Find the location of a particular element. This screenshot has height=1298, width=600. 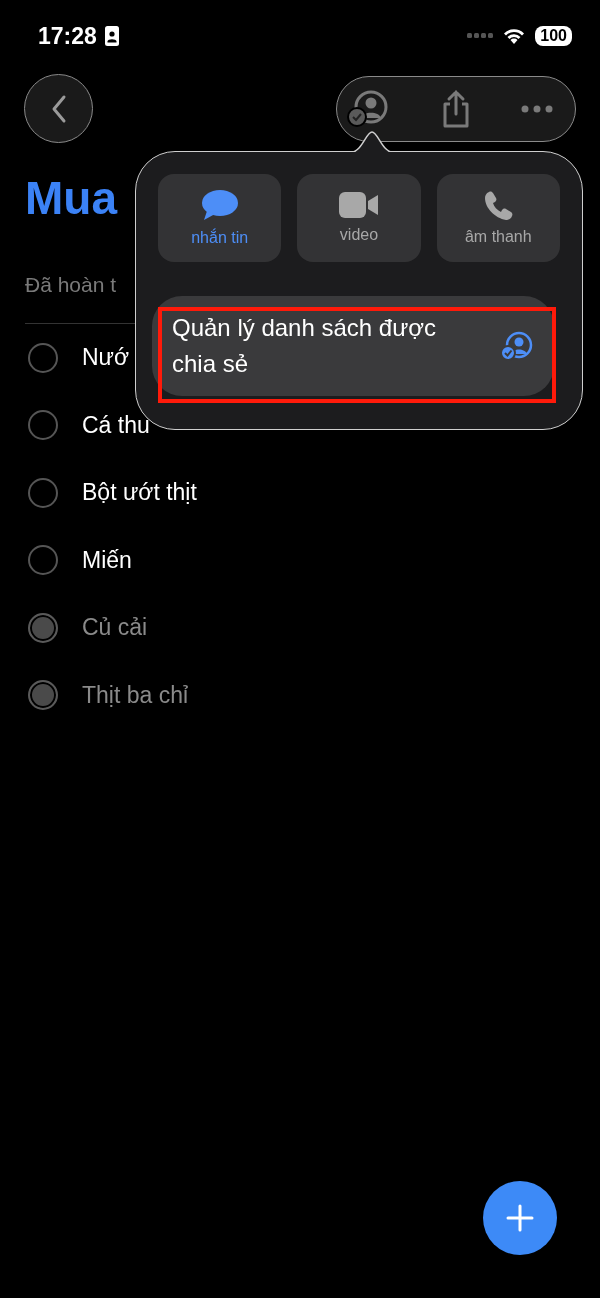

signal-icon is located at coordinates (480, 36).